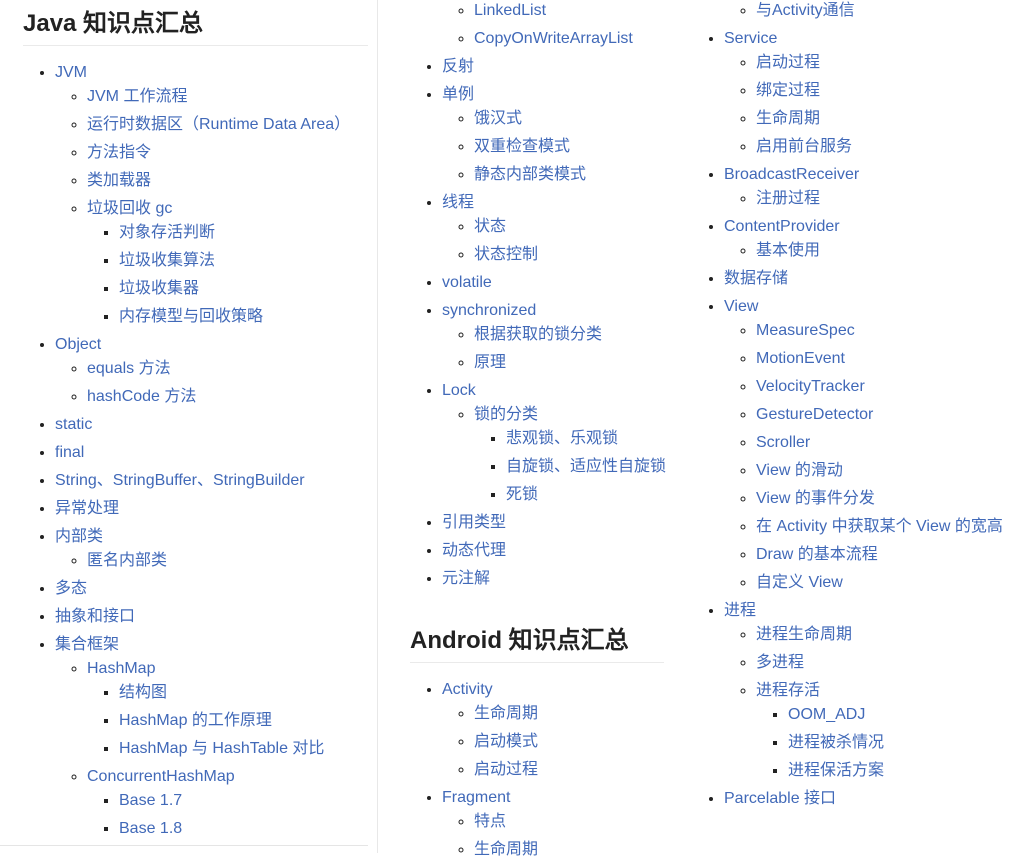  What do you see at coordinates (458, 94) in the screenshot?
I see `toc-link: 单例` at bounding box center [458, 94].